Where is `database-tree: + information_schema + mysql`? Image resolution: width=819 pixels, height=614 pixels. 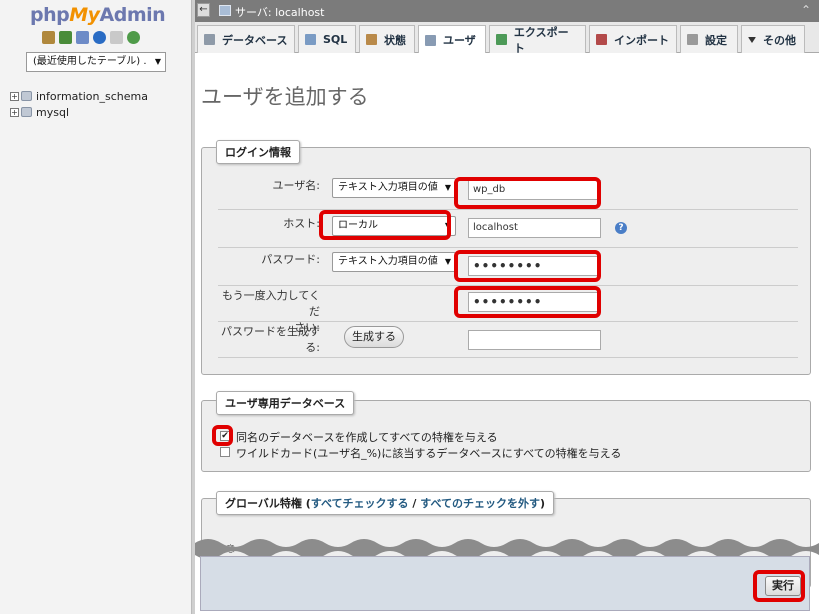
database-tree: + information_schema + mysql is located at coordinates (79, 104).